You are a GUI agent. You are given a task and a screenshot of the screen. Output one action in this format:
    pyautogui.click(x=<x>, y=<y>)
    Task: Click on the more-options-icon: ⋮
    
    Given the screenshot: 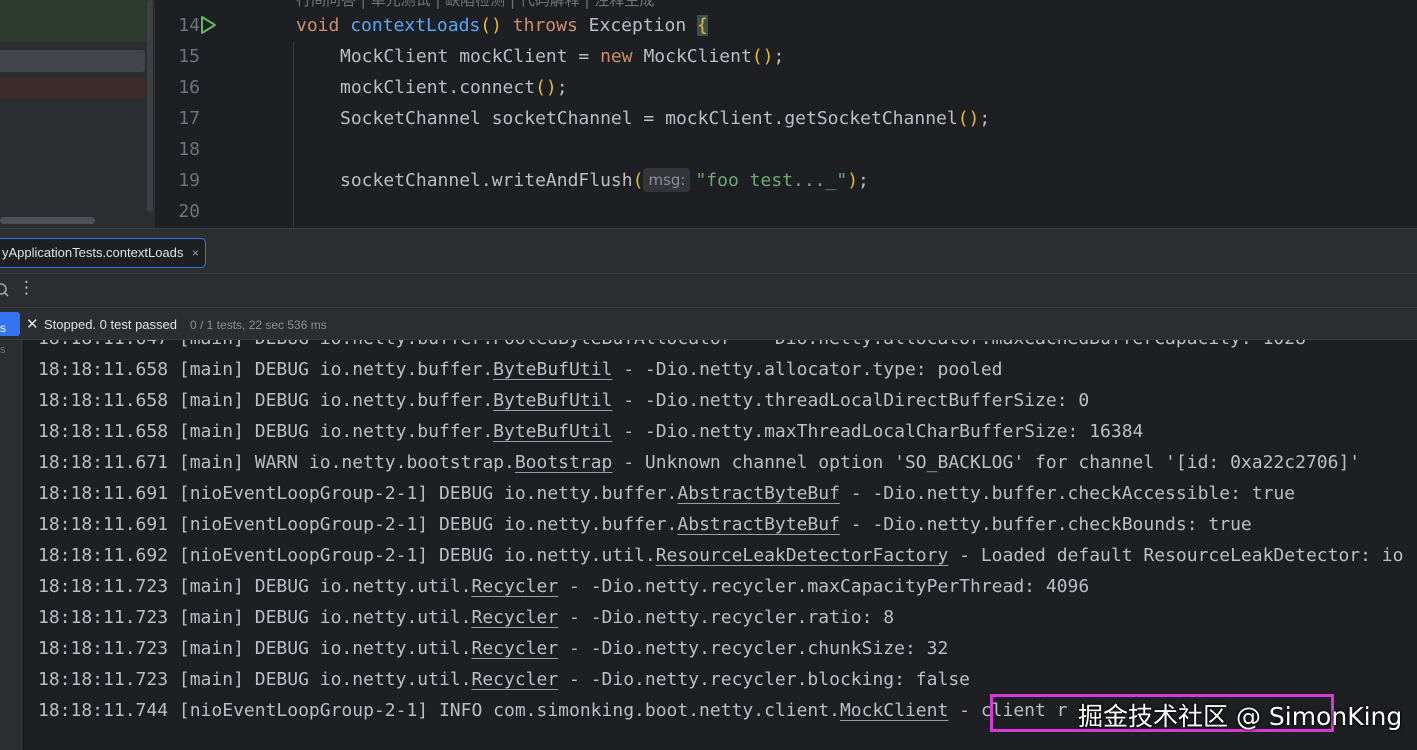 What is the action you would take?
    pyautogui.click(x=26, y=288)
    